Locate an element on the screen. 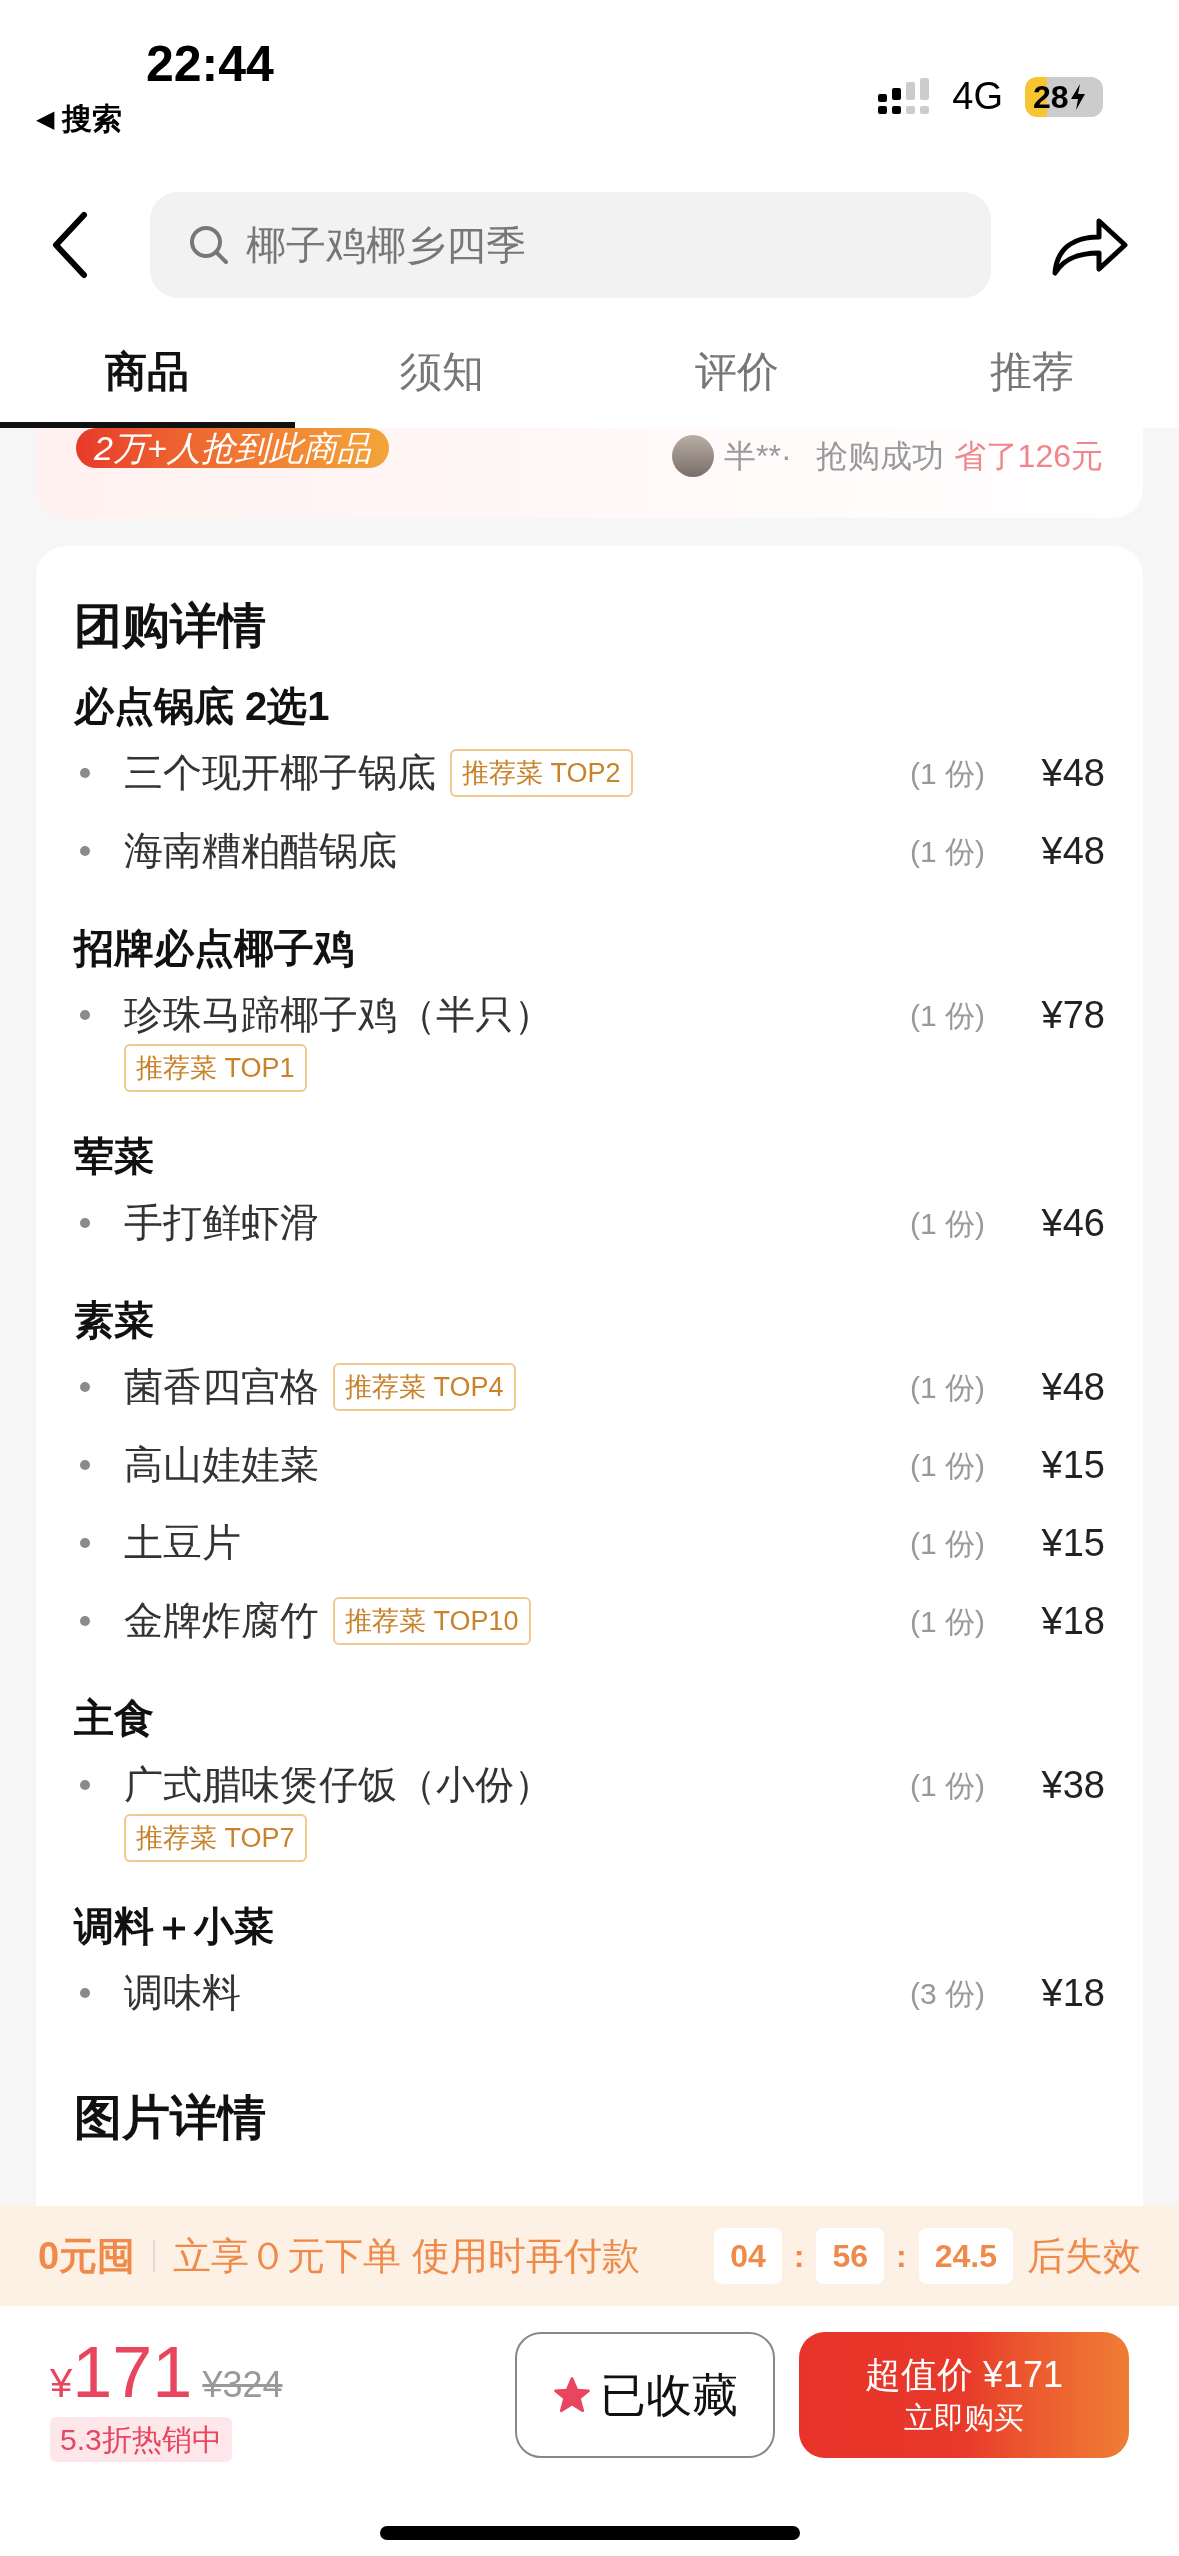 This screenshot has height=2556, width=1179. recommend-tag: 推荐菜 TOP7 is located at coordinates (215, 1838).